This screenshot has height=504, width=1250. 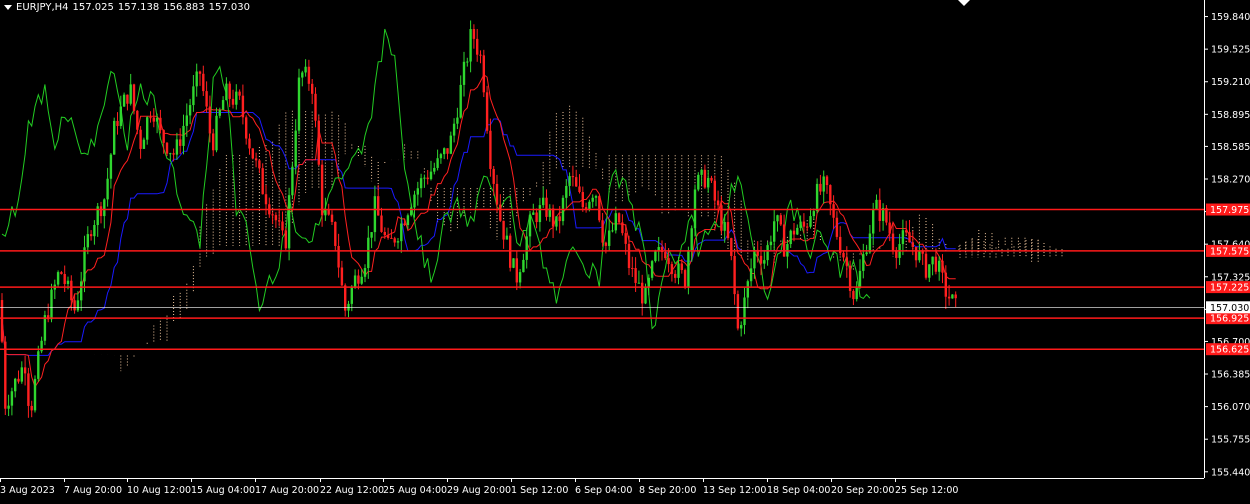 I want to click on symbol-label: EURJPY,H4, so click(x=42, y=7).